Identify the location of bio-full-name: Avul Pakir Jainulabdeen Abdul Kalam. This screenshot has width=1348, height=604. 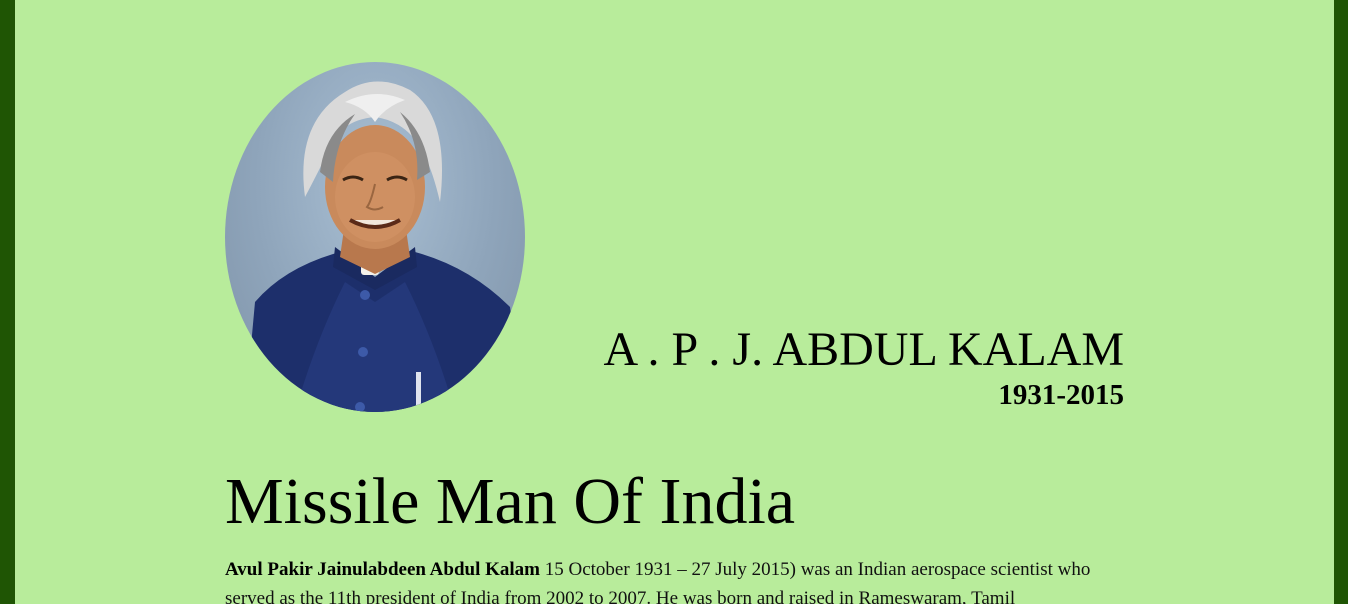
(382, 569).